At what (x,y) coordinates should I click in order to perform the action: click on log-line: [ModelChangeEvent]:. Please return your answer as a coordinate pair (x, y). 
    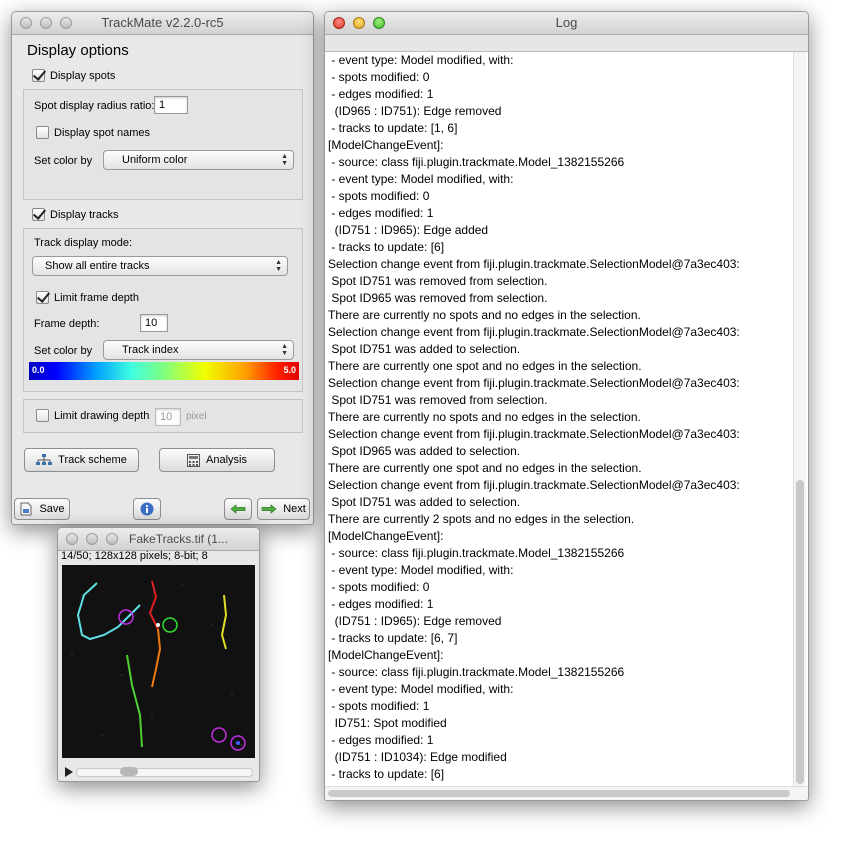
    Looking at the image, I should click on (386, 536).